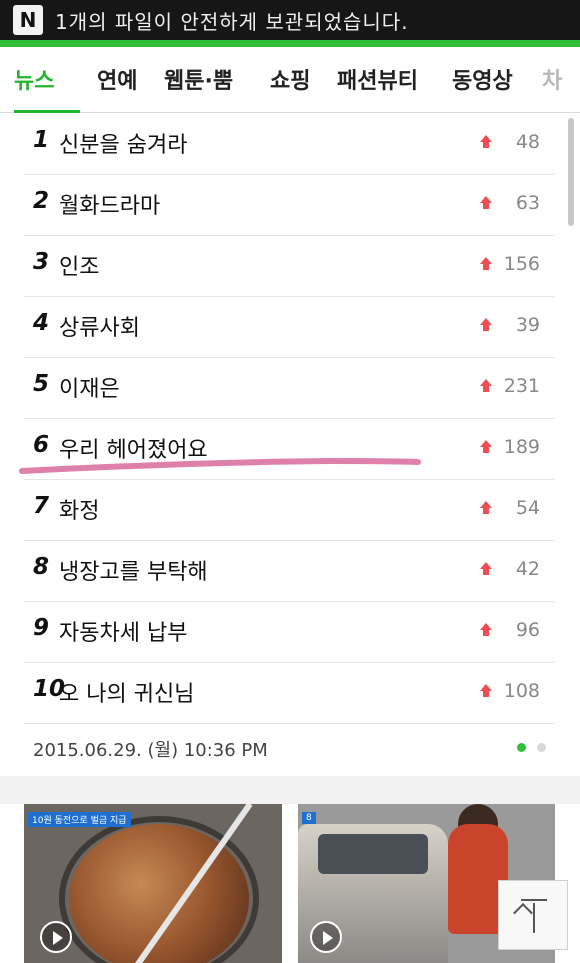 This screenshot has width=580, height=963. Describe the element at coordinates (521, 691) in the screenshot. I see `rank-change: 108` at that location.